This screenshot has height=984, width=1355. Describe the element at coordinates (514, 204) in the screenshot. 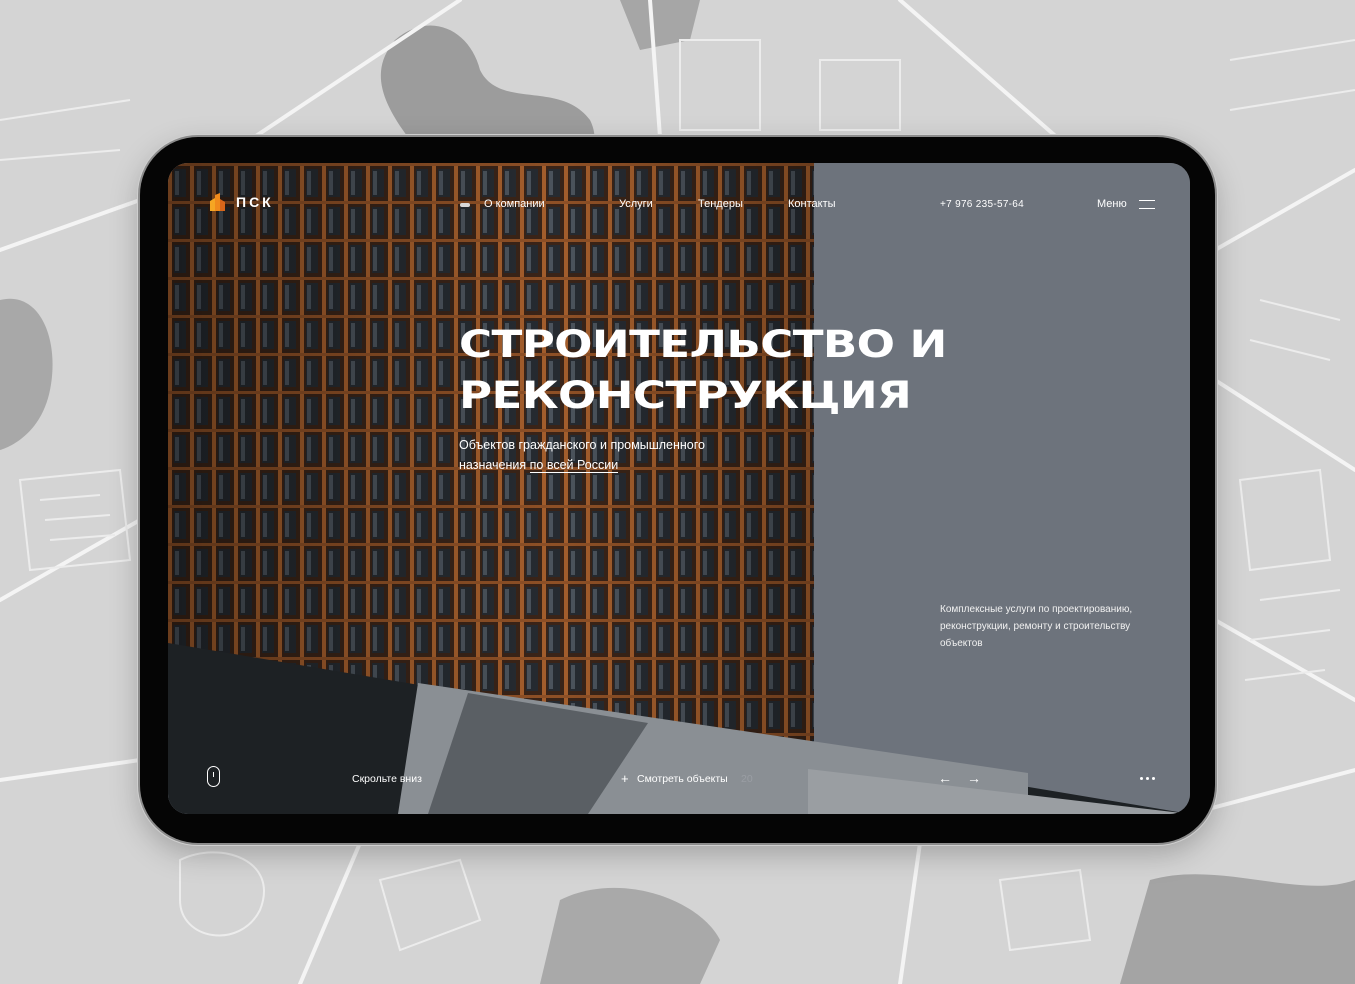

I see `nav-item-about: О компании` at that location.